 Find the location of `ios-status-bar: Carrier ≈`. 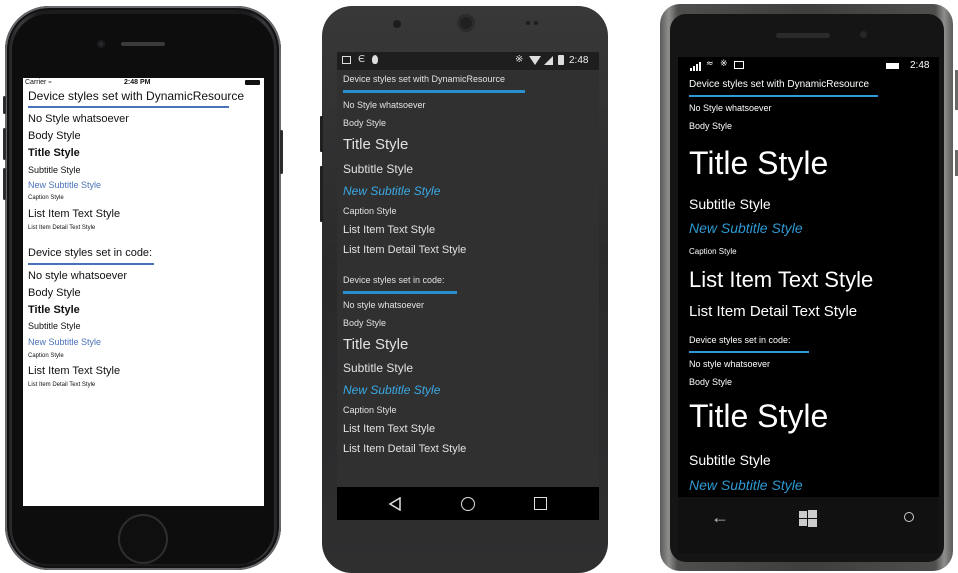

ios-status-bar: Carrier ≈ is located at coordinates (38, 82).